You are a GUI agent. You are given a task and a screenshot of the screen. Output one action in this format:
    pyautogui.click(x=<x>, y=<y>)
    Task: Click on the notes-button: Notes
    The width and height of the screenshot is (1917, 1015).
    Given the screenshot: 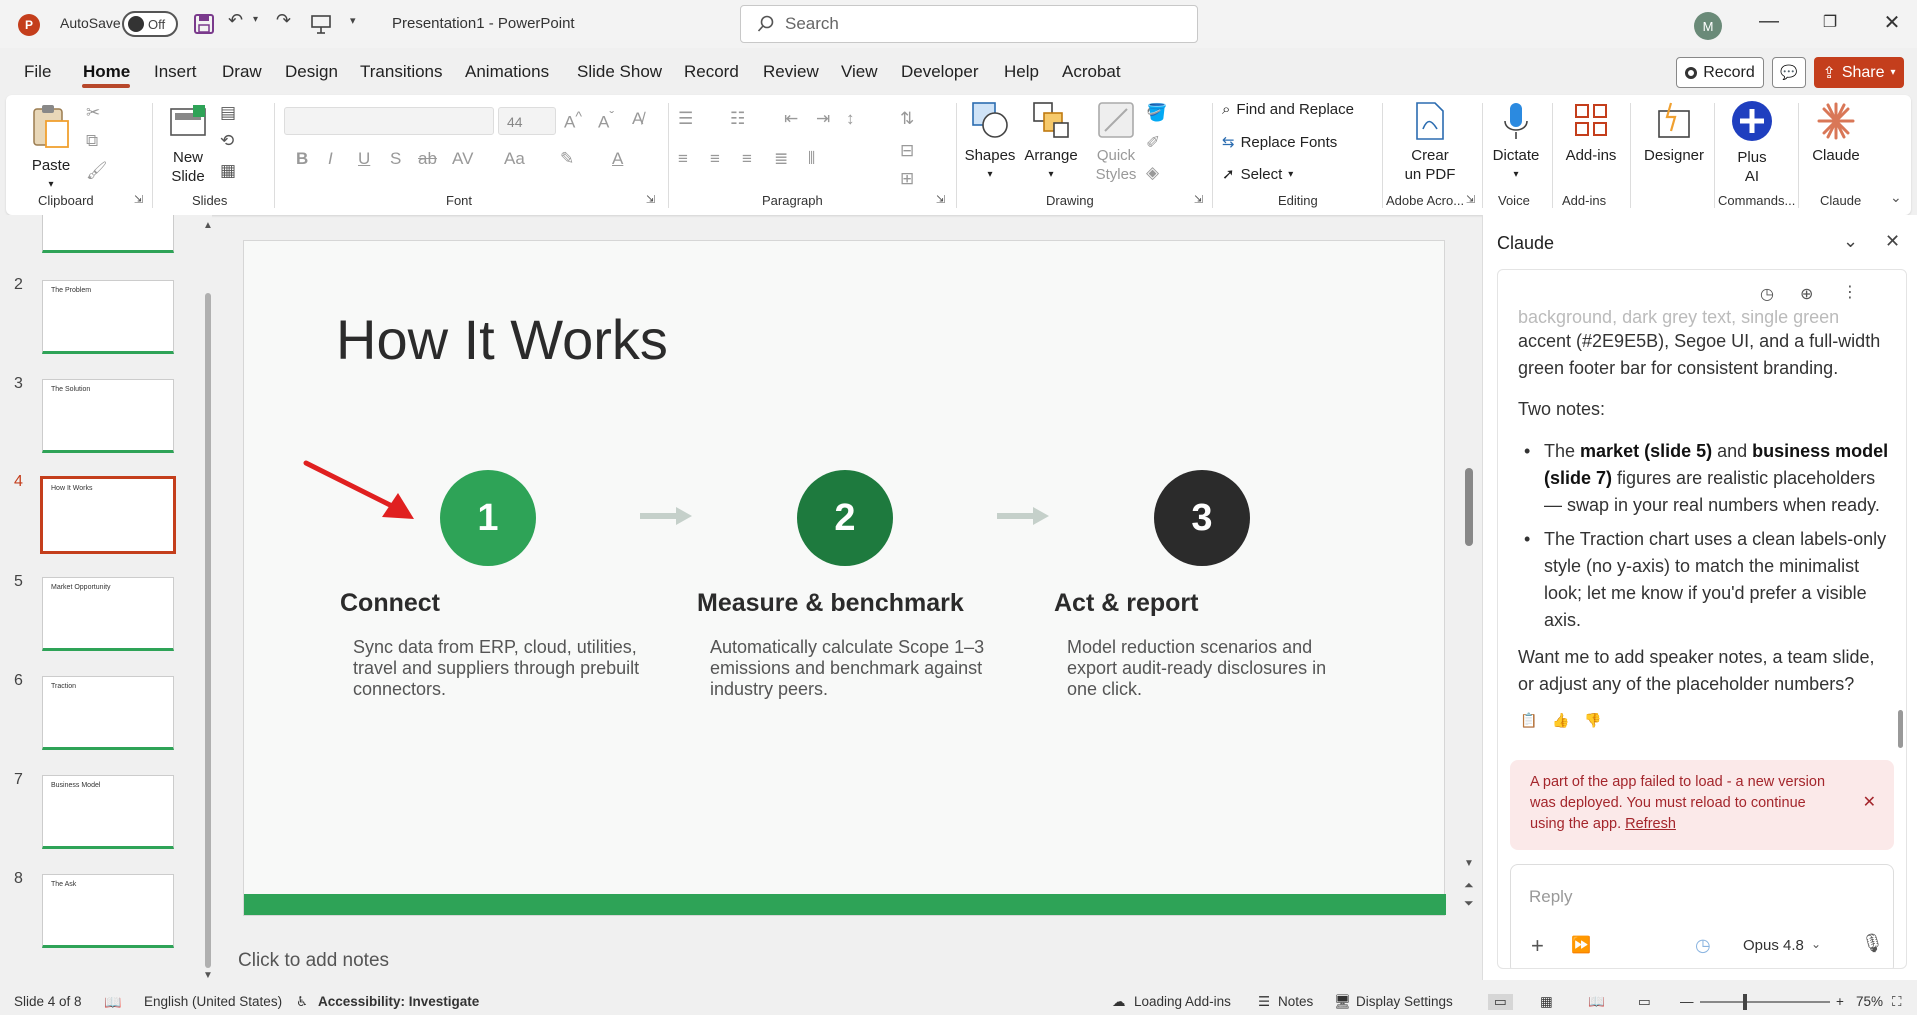 What is the action you would take?
    pyautogui.click(x=1295, y=1001)
    